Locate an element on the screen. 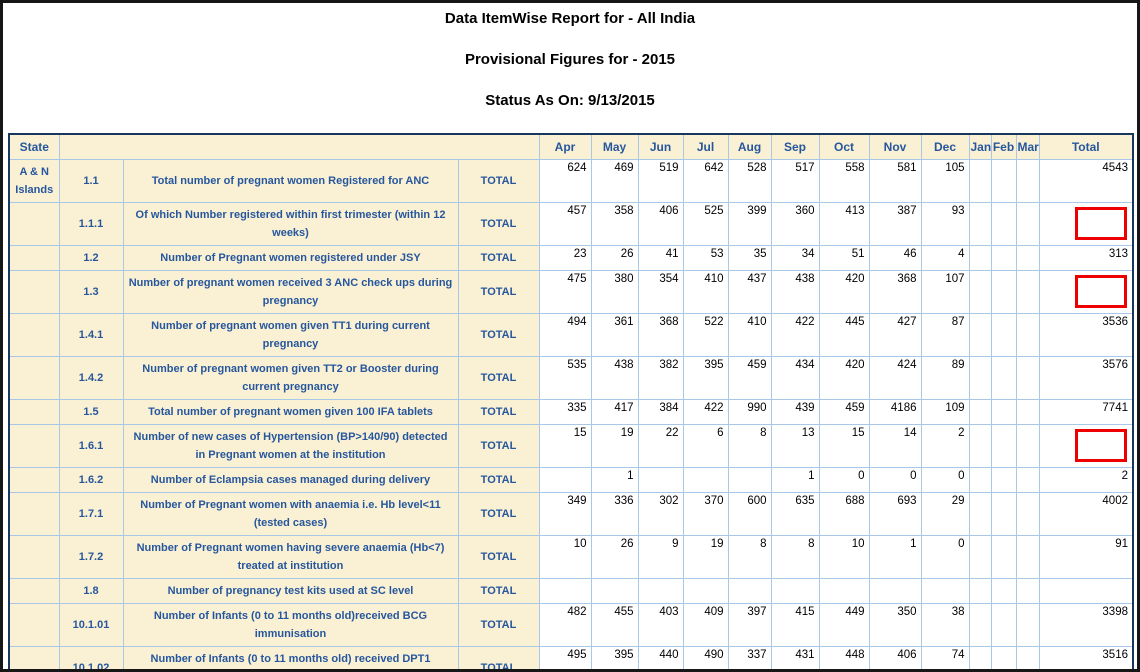  month-value-cell: 519 is located at coordinates (660, 181).